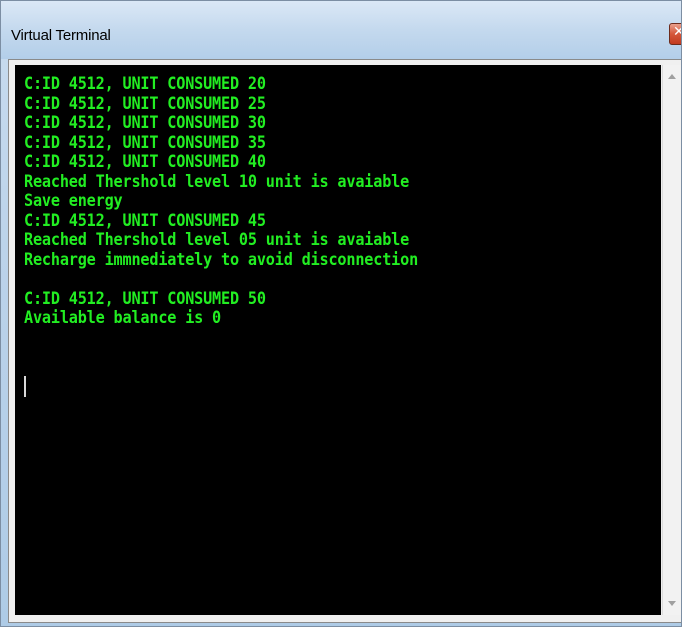  I want to click on close-button: ✕, so click(675, 34).